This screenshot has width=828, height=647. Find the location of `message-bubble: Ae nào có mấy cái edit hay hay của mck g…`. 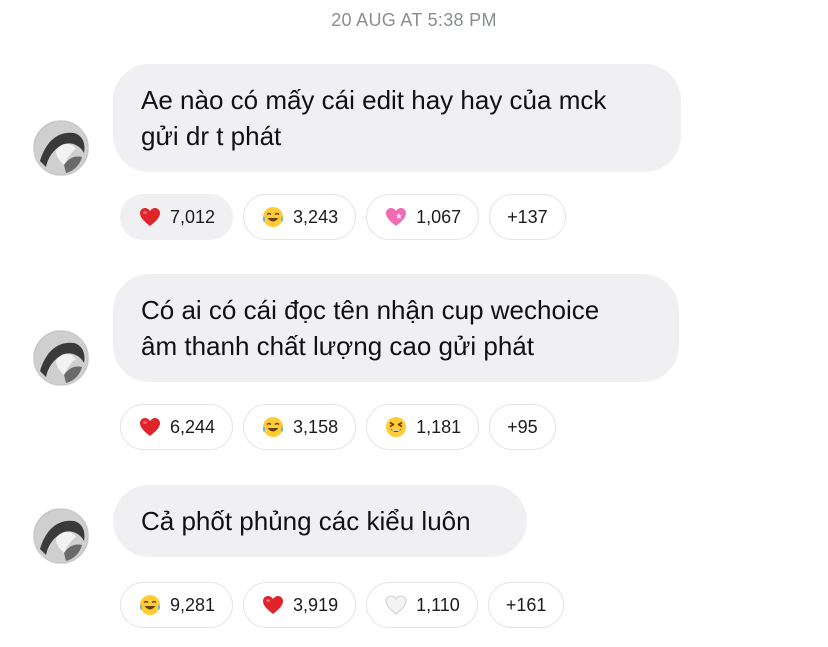

message-bubble: Ae nào có mấy cái edit hay hay của mck g… is located at coordinates (397, 118).